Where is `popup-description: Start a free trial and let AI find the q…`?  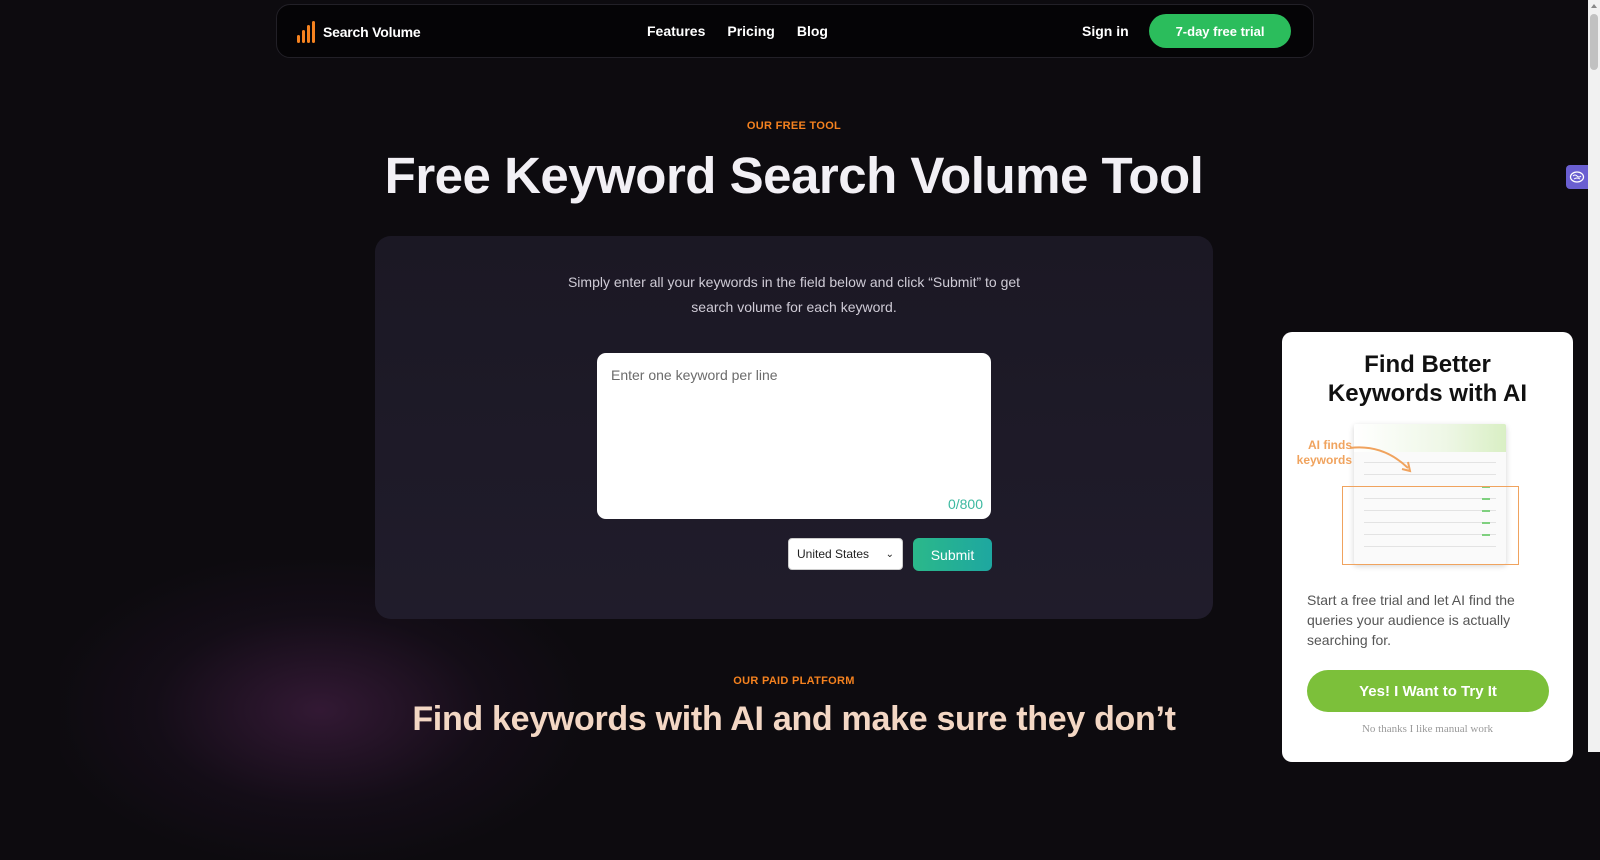 popup-description: Start a free trial and let AI find the q… is located at coordinates (1411, 620).